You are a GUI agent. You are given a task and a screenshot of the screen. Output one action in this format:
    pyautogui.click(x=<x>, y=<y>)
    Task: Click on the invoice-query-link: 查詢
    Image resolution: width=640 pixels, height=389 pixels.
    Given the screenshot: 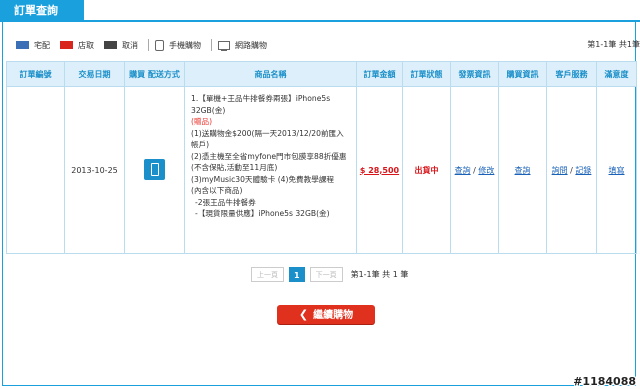 What is the action you would take?
    pyautogui.click(x=463, y=170)
    